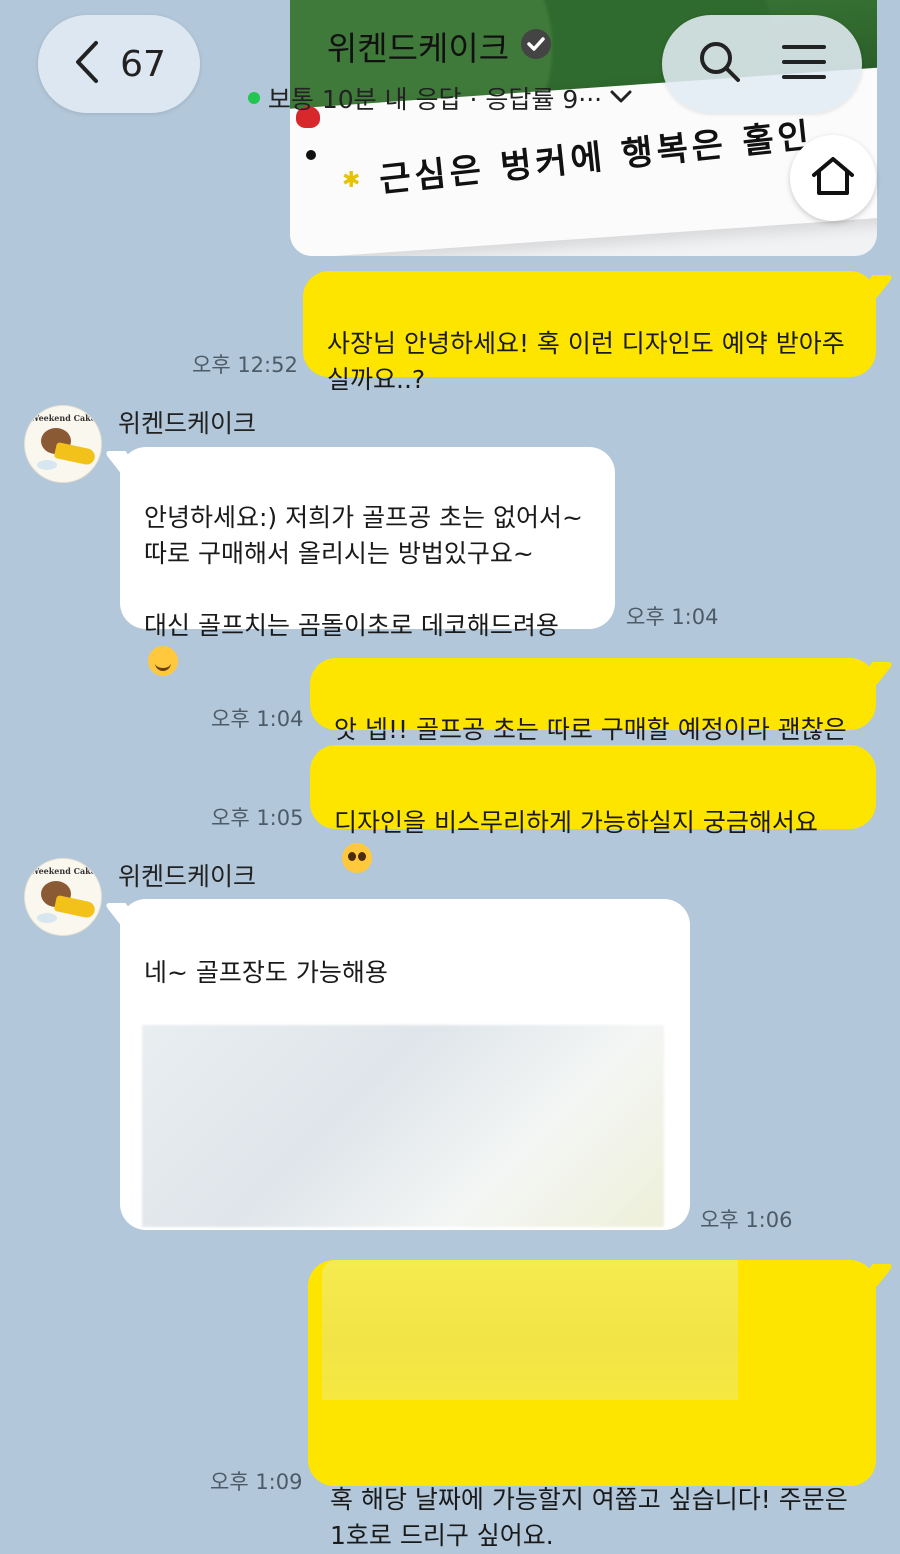 The width and height of the screenshot is (900, 1554). Describe the element at coordinates (351, 180) in the screenshot. I see `star-decoration: ✱` at that location.